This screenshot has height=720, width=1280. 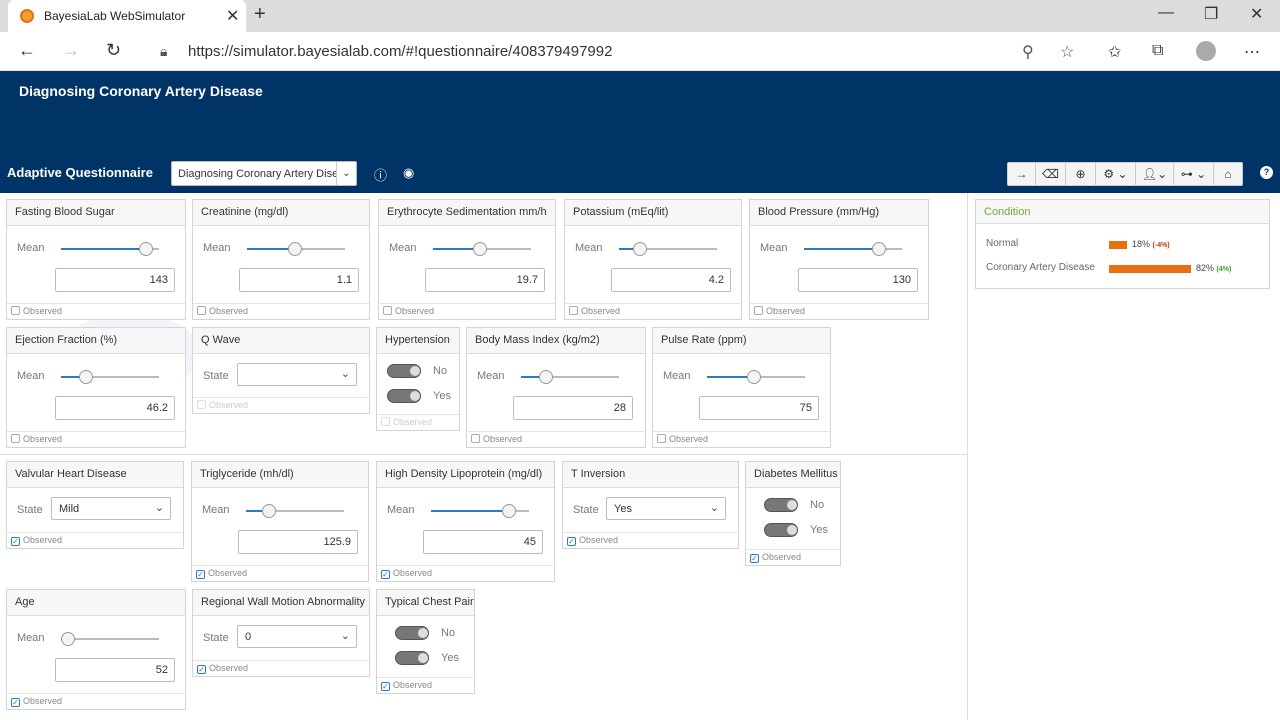 What do you see at coordinates (264, 173) in the screenshot?
I see `questionnaire-select: Diagnosing Coronary Artery Disease ⌄` at bounding box center [264, 173].